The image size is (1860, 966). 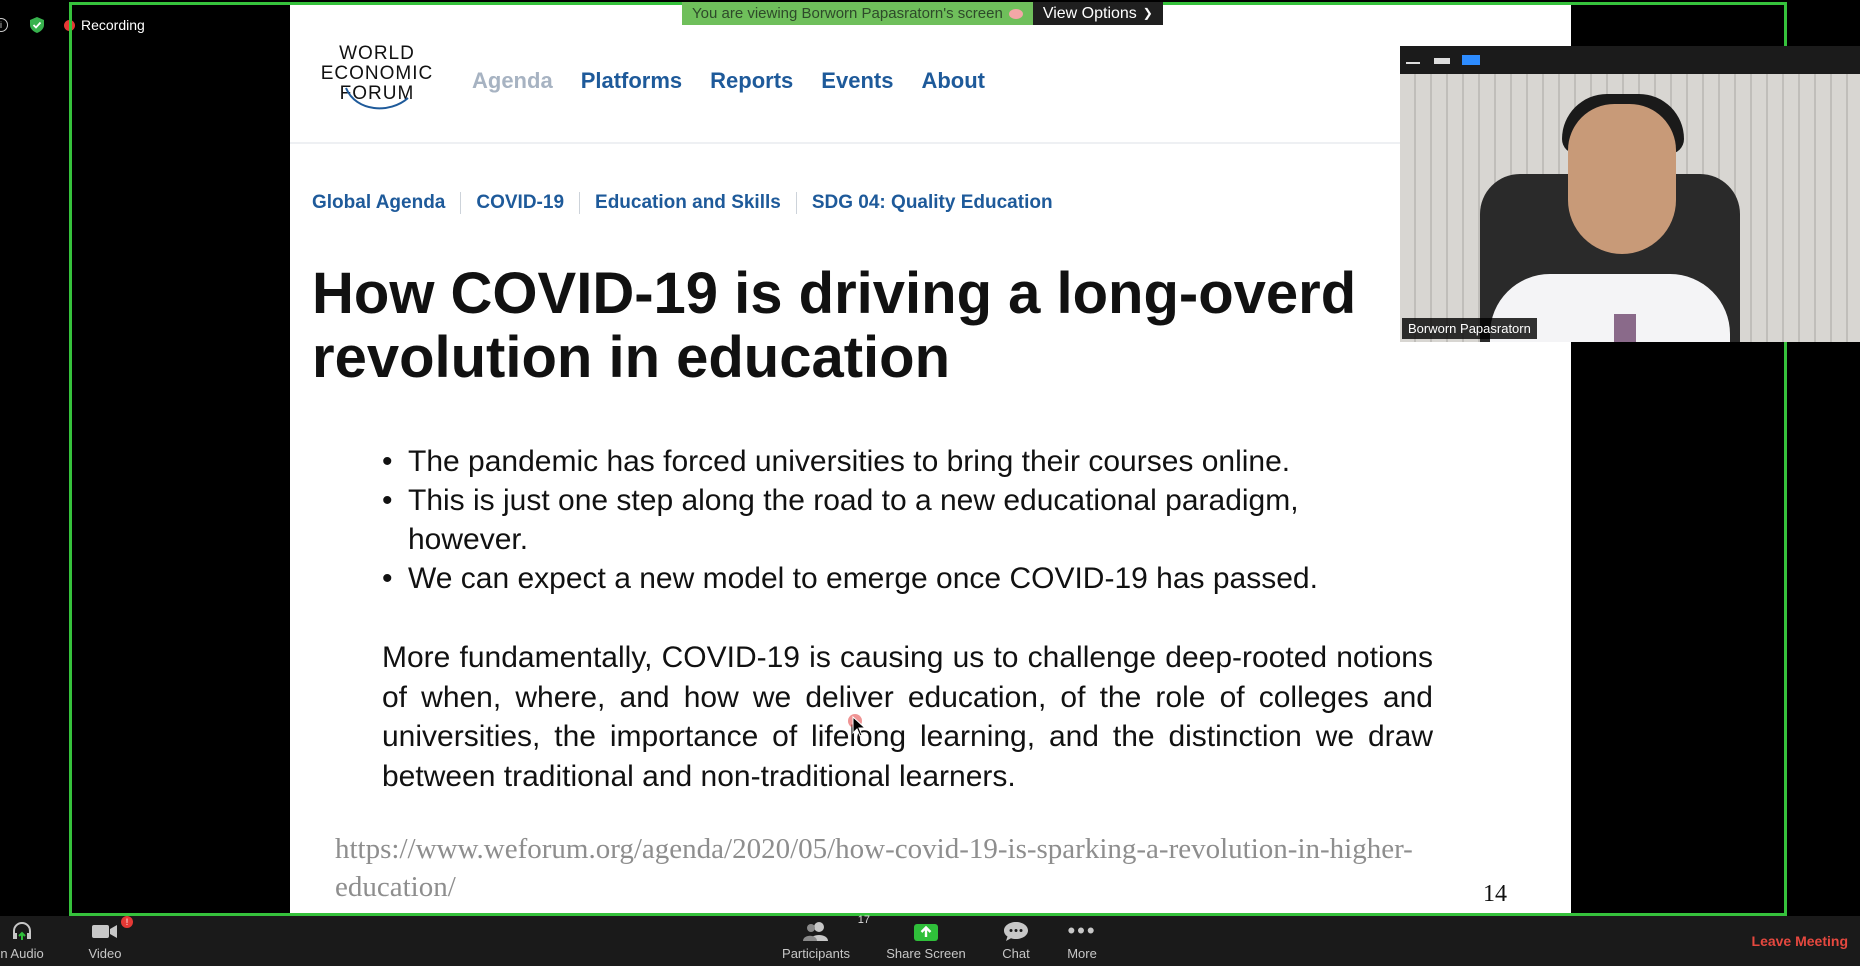 I want to click on speaker-view-icon, so click(x=1442, y=61).